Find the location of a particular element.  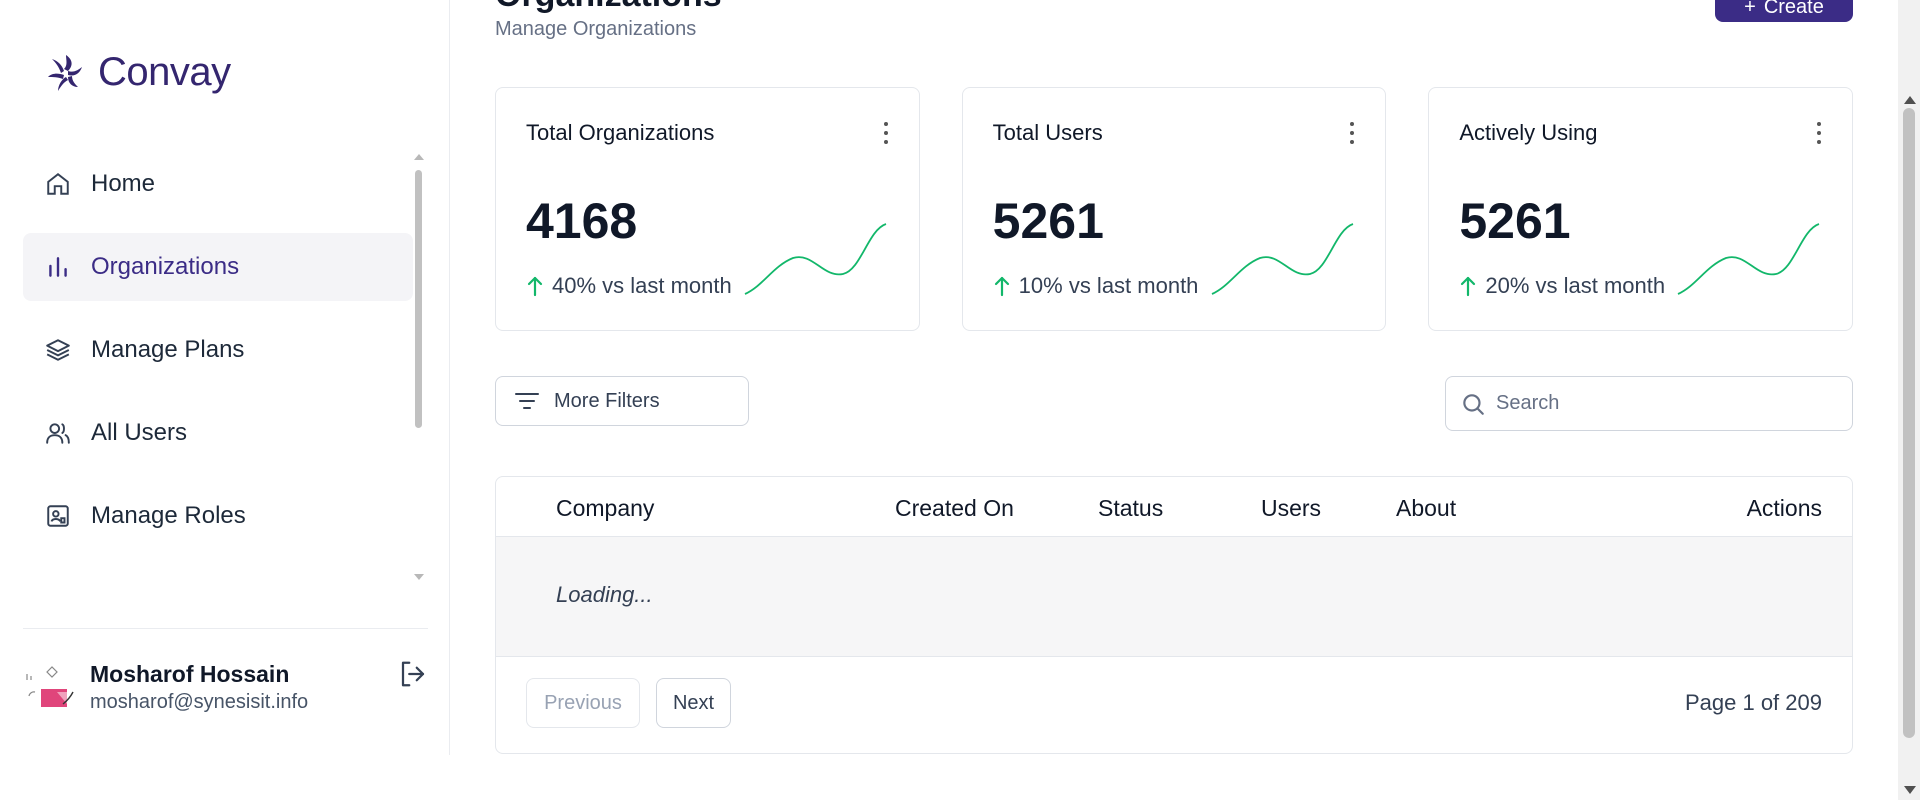

home-icon is located at coordinates (58, 184).